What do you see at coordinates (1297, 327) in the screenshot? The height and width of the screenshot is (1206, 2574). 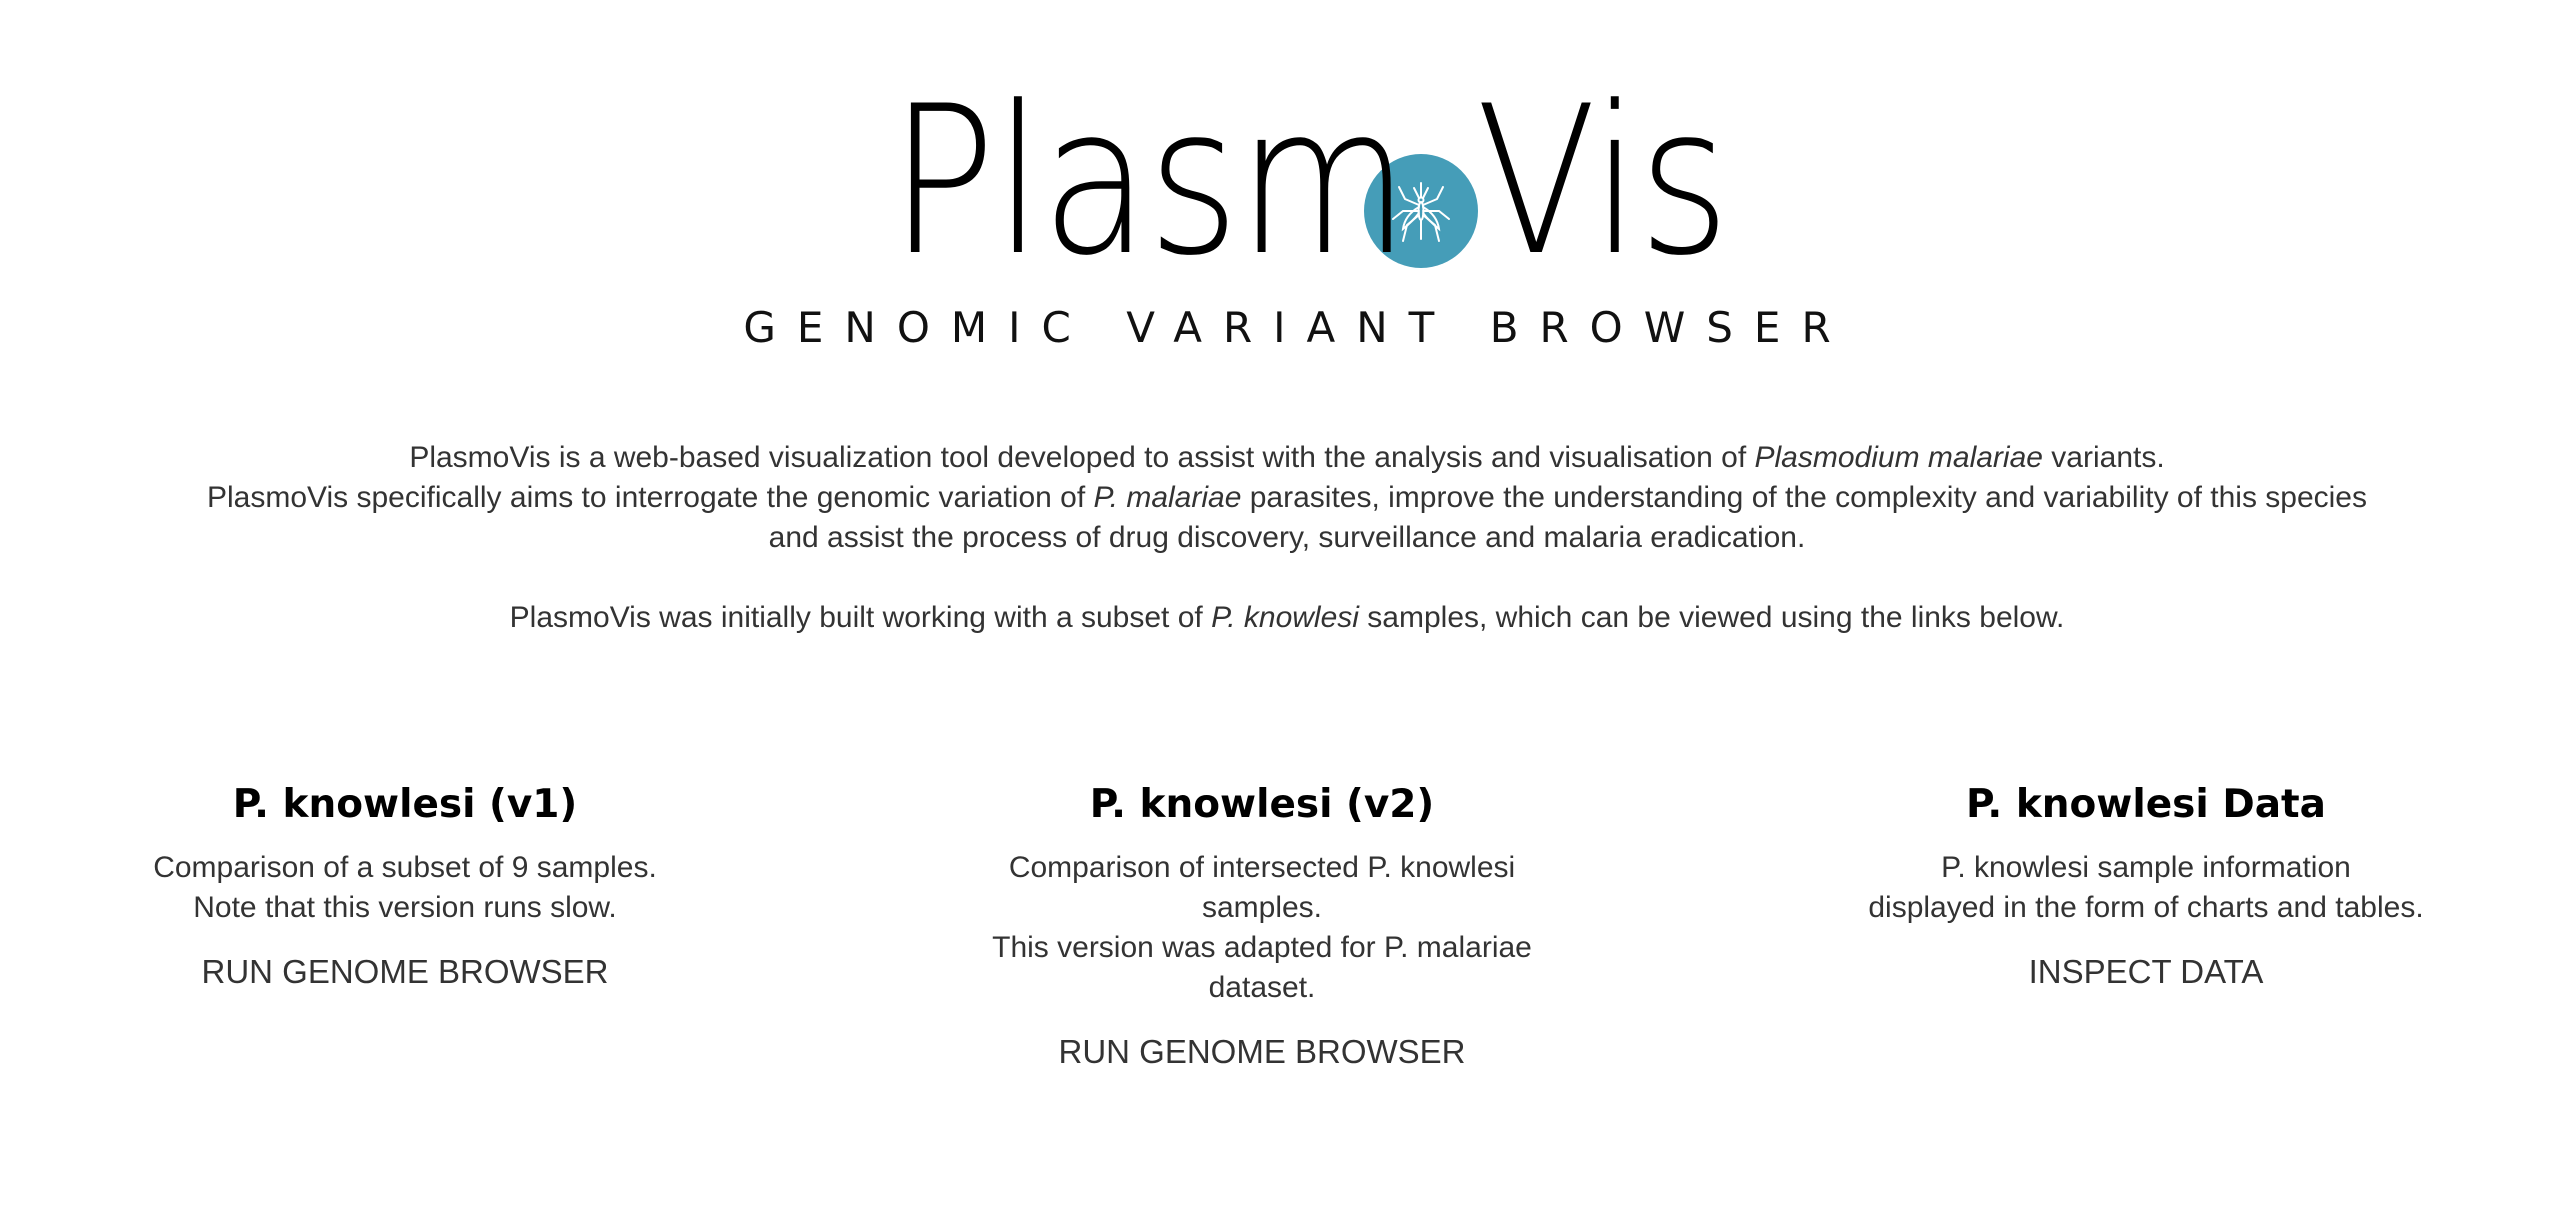 I see `logo-subtitle: GENOMIC VARIANT BROWSER` at bounding box center [1297, 327].